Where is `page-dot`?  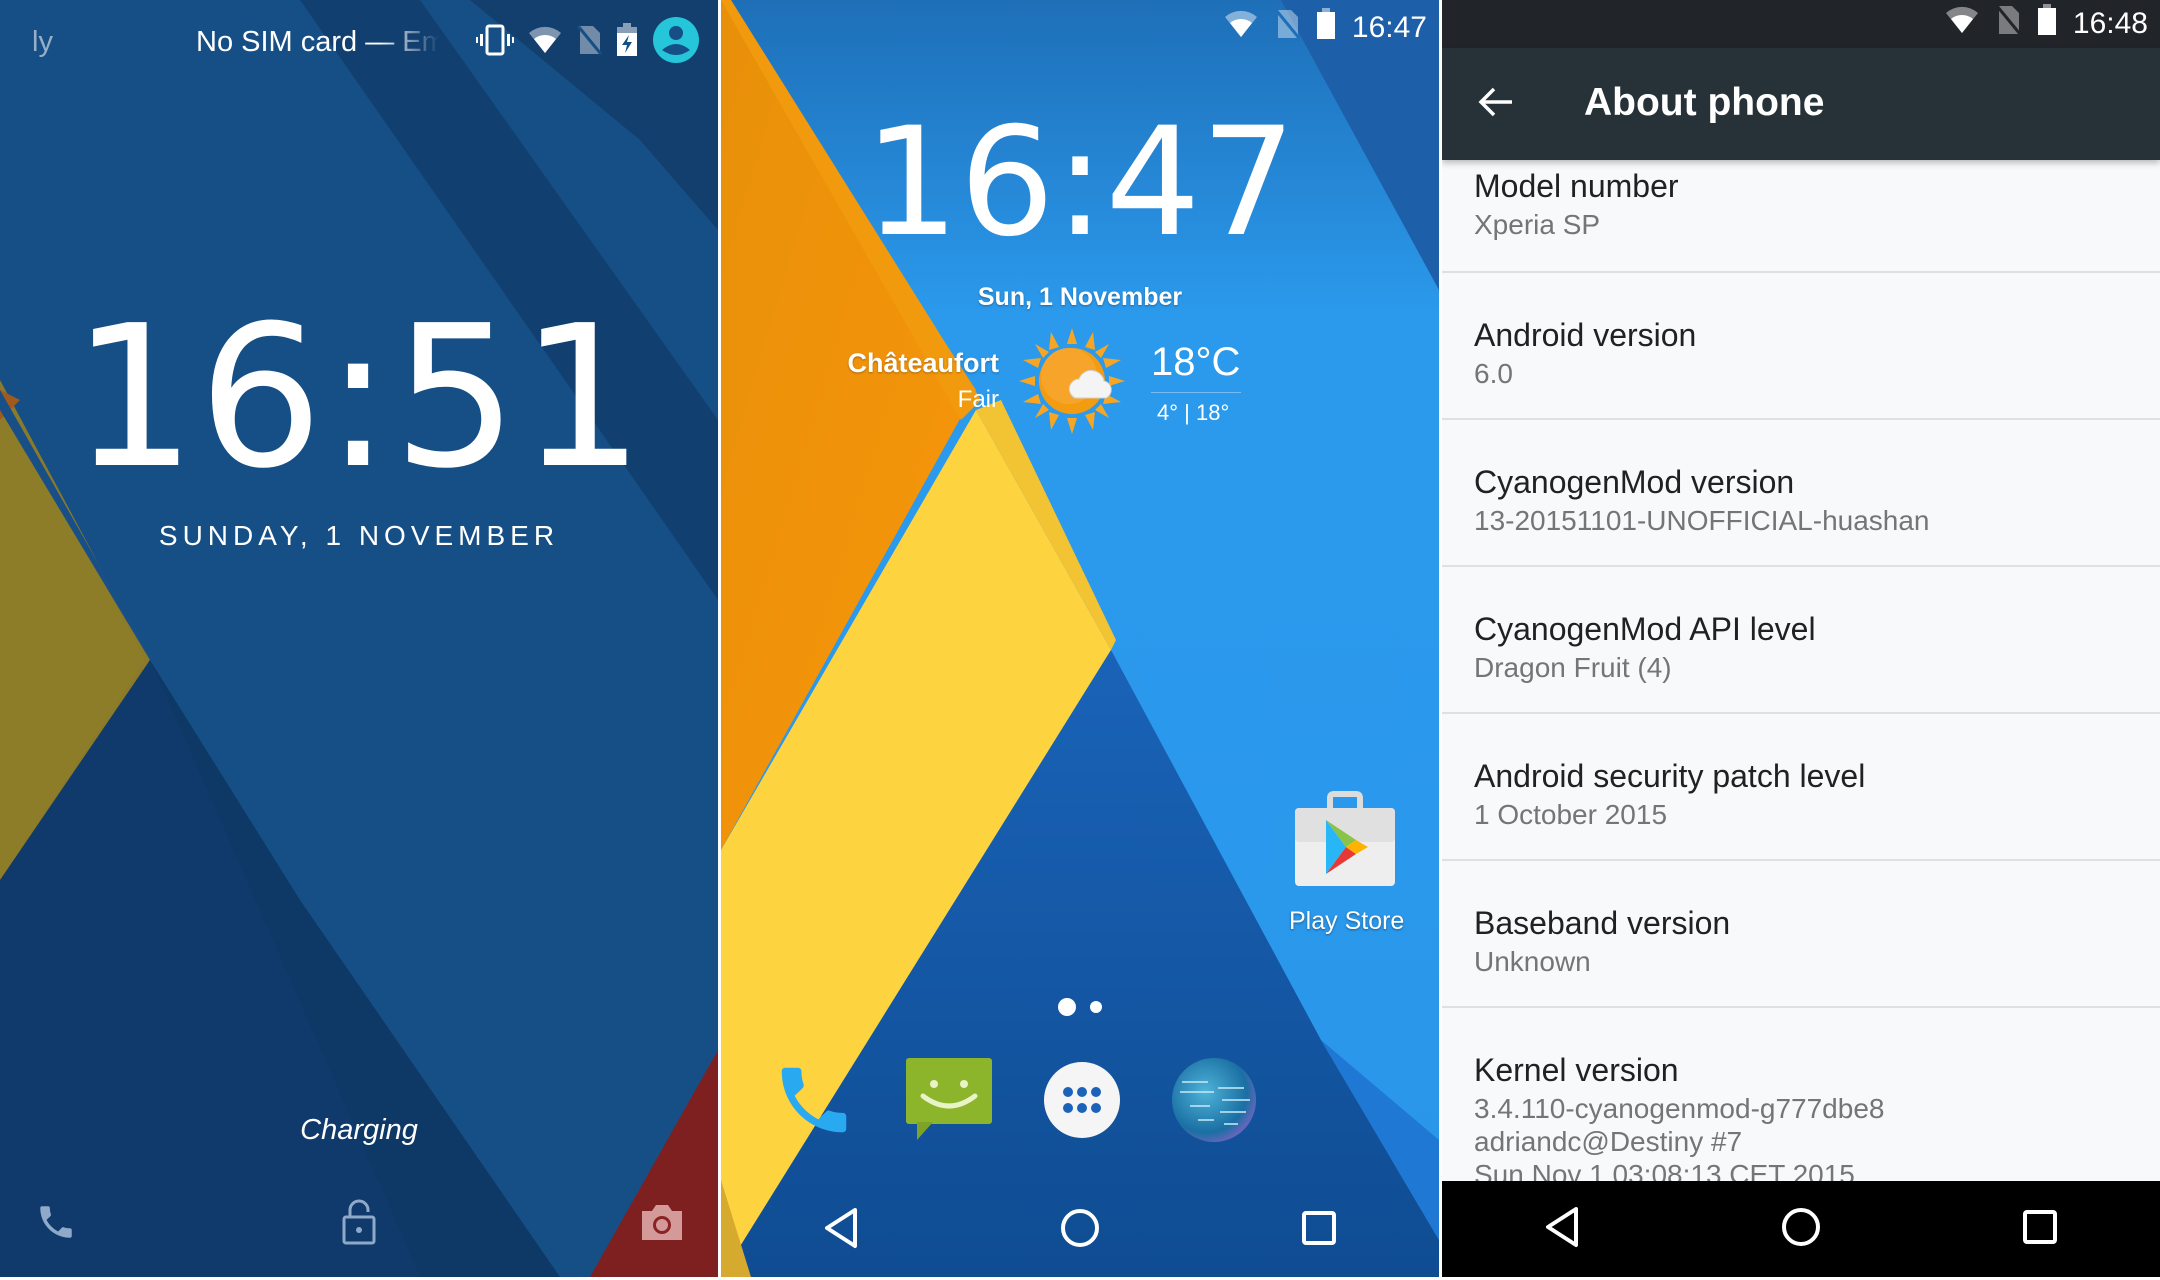 page-dot is located at coordinates (1096, 1007).